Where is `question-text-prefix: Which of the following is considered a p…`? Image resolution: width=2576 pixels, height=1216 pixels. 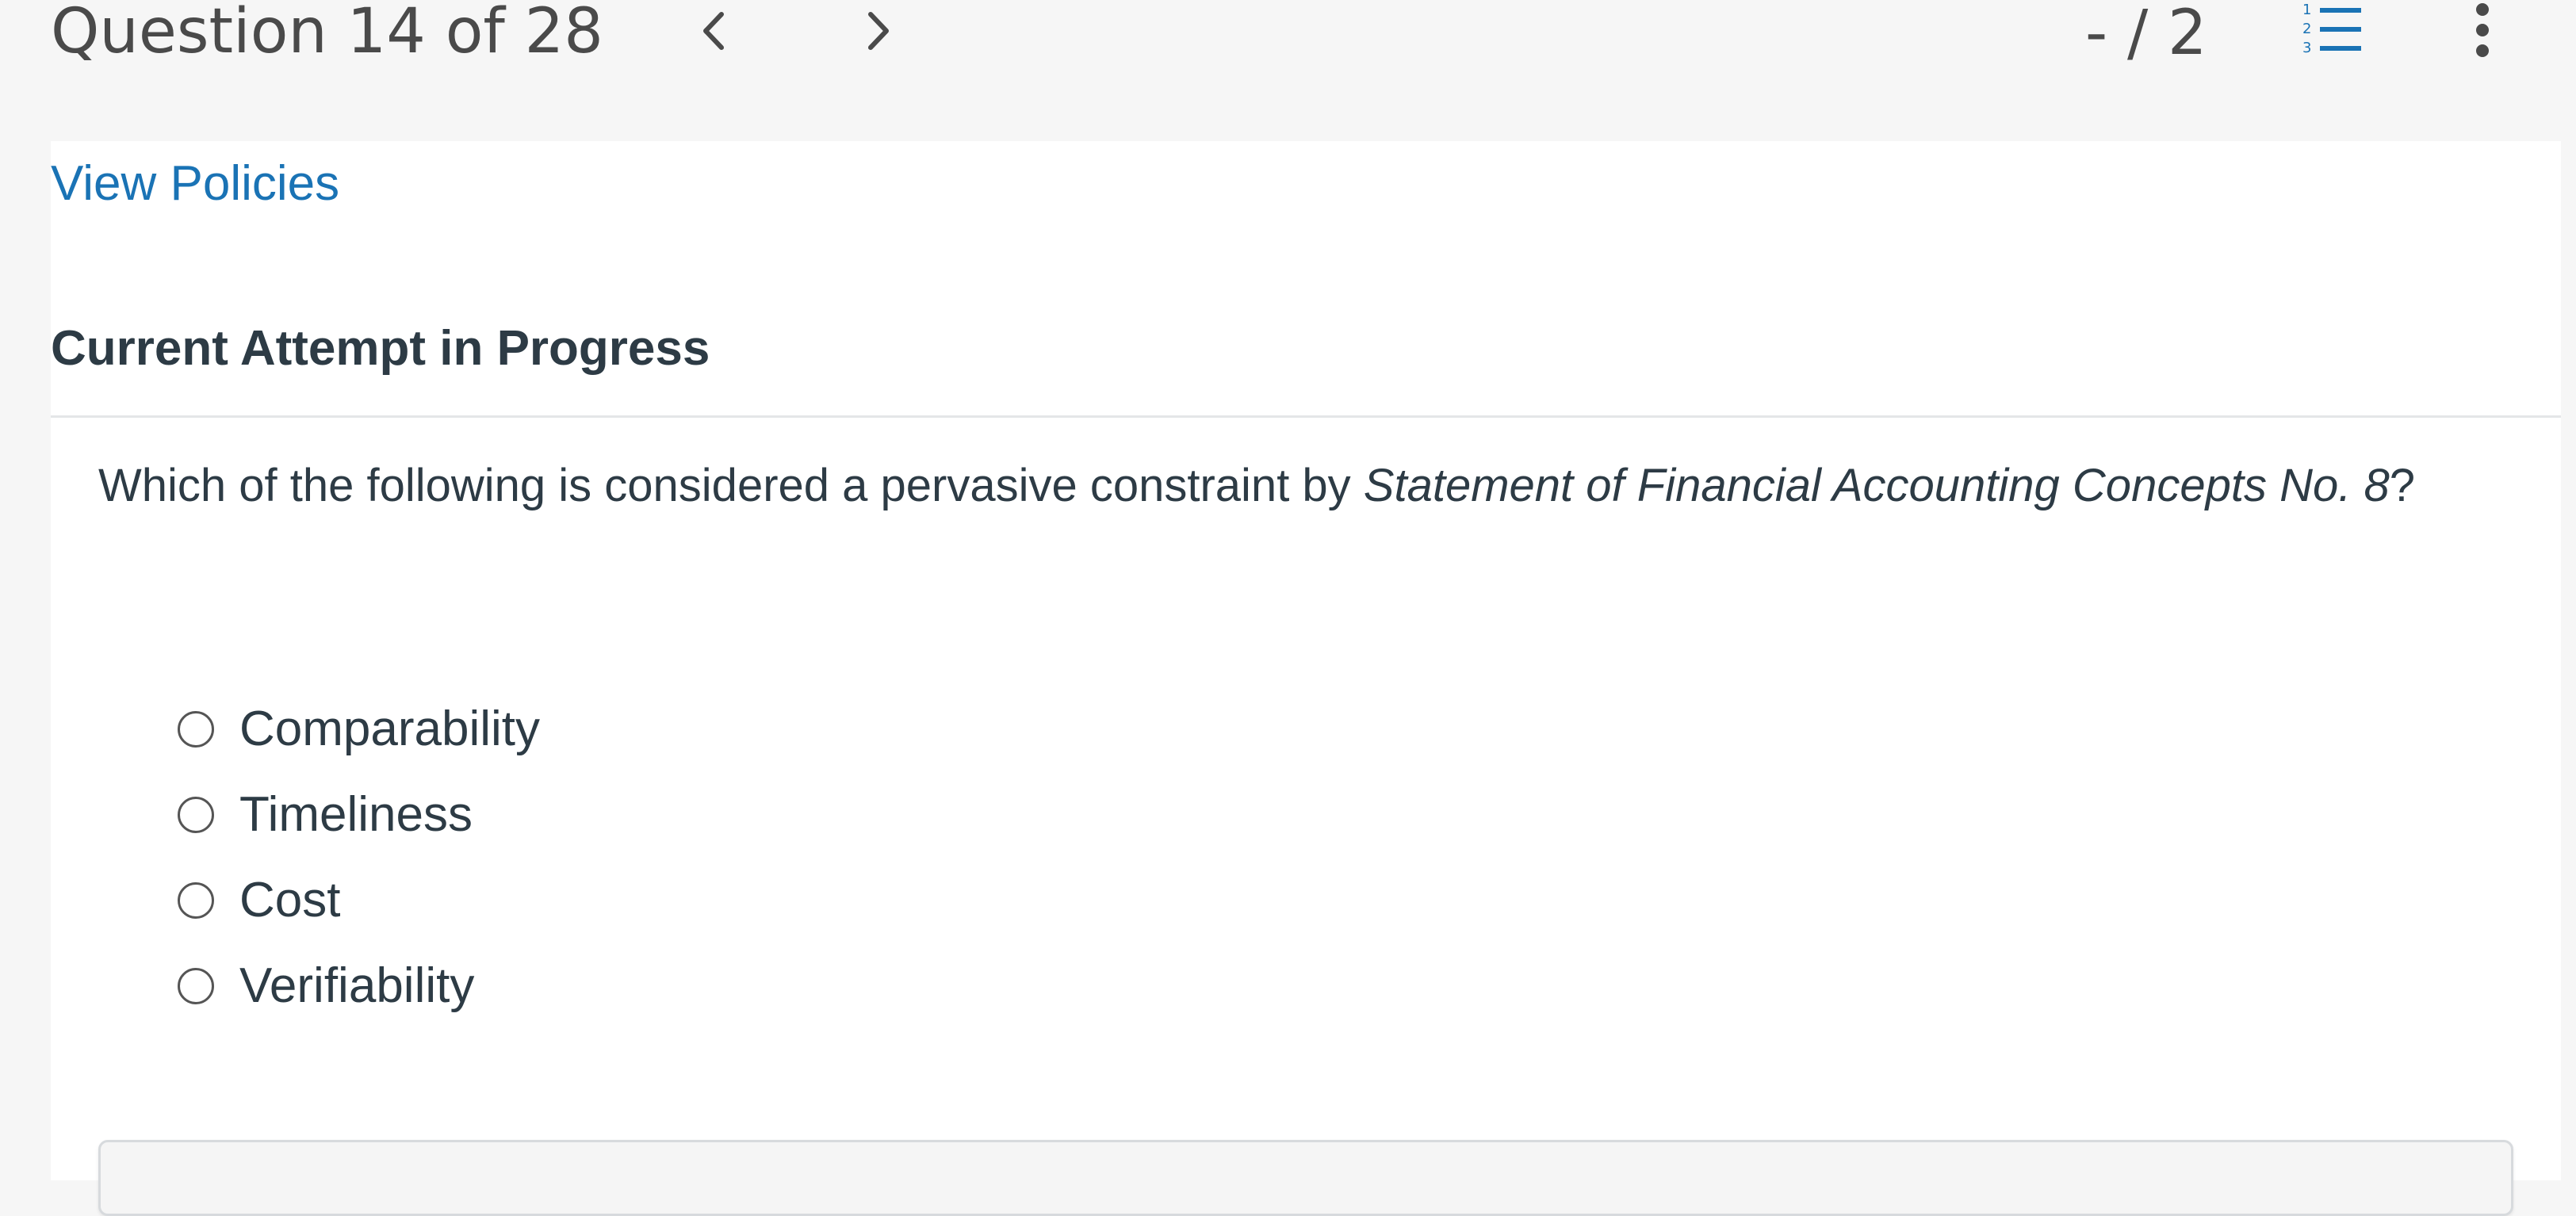 question-text-prefix: Which of the following is considered a p… is located at coordinates (731, 485).